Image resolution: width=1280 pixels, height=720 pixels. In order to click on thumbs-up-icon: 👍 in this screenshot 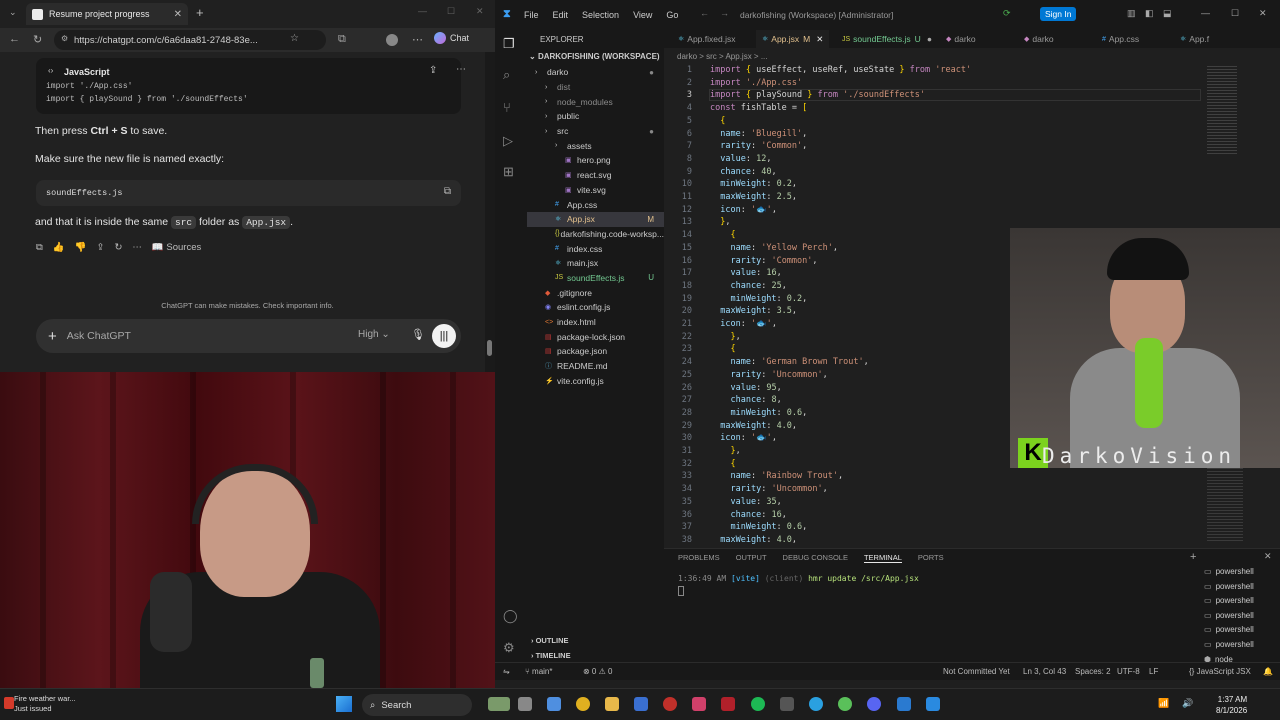, I will do `click(59, 247)`.